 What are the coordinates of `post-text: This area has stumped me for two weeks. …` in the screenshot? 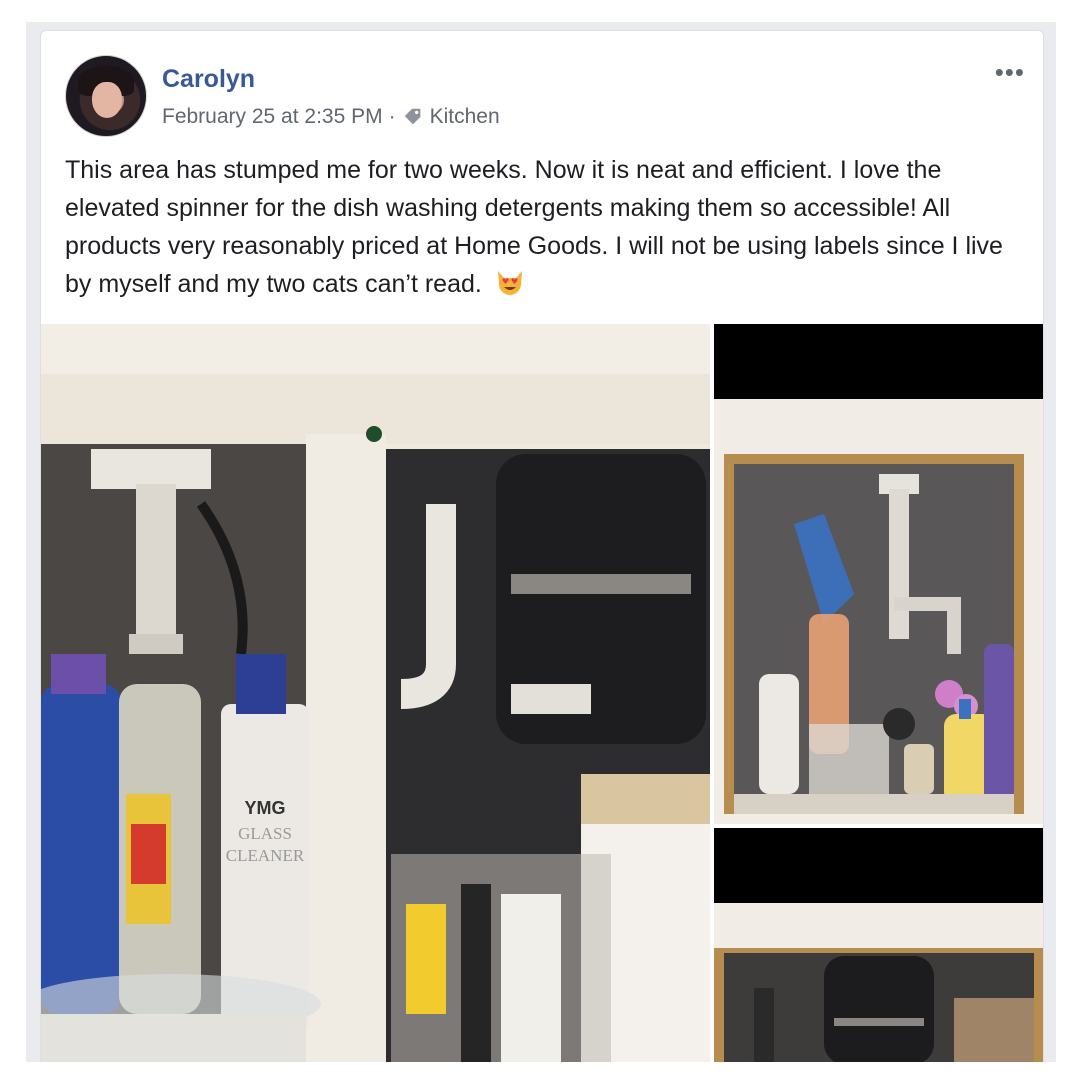 It's located at (534, 227).